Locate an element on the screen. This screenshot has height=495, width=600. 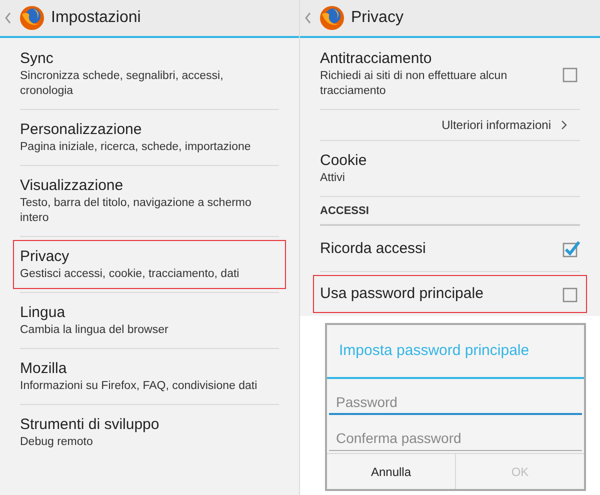
item-title: Visualizzazione is located at coordinates (72, 186).